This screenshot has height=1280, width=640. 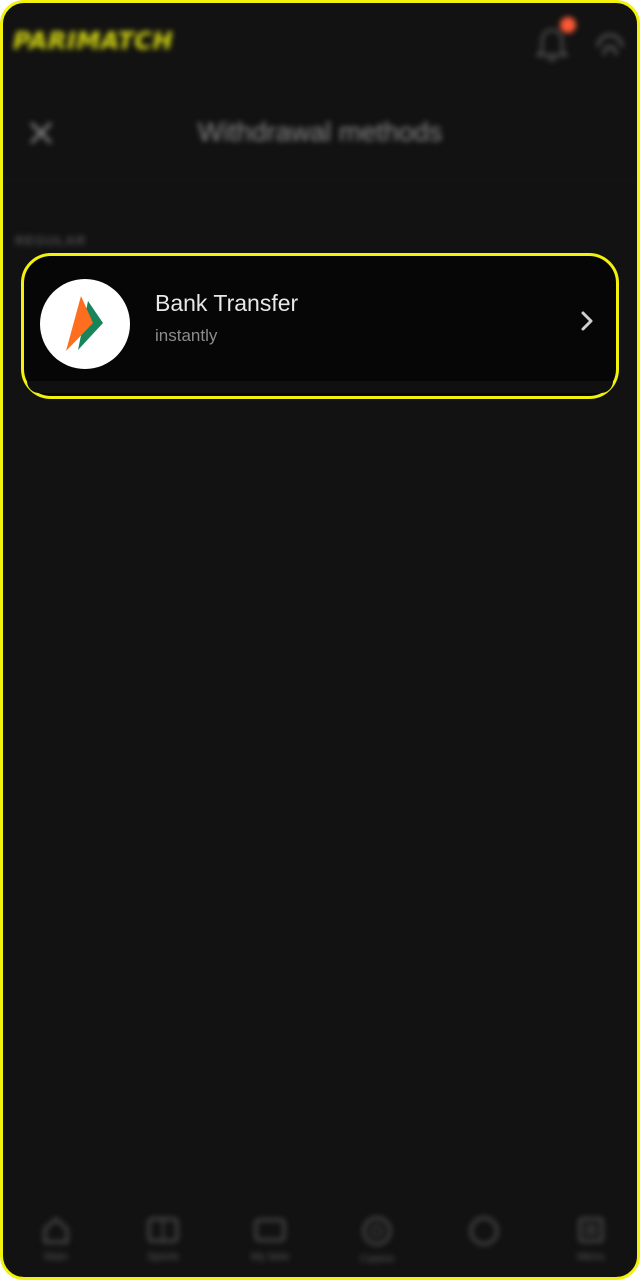 I want to click on nav-label: Main, so click(x=56, y=1257).